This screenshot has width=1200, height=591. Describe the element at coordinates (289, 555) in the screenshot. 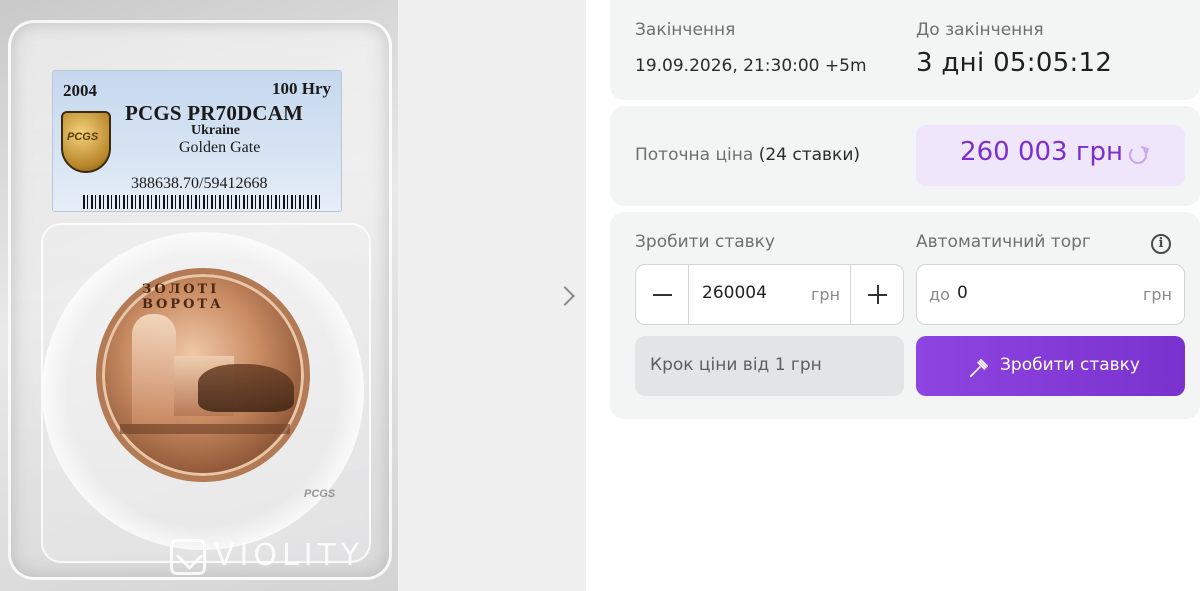

I see `watermark-text: VIOLITY` at that location.